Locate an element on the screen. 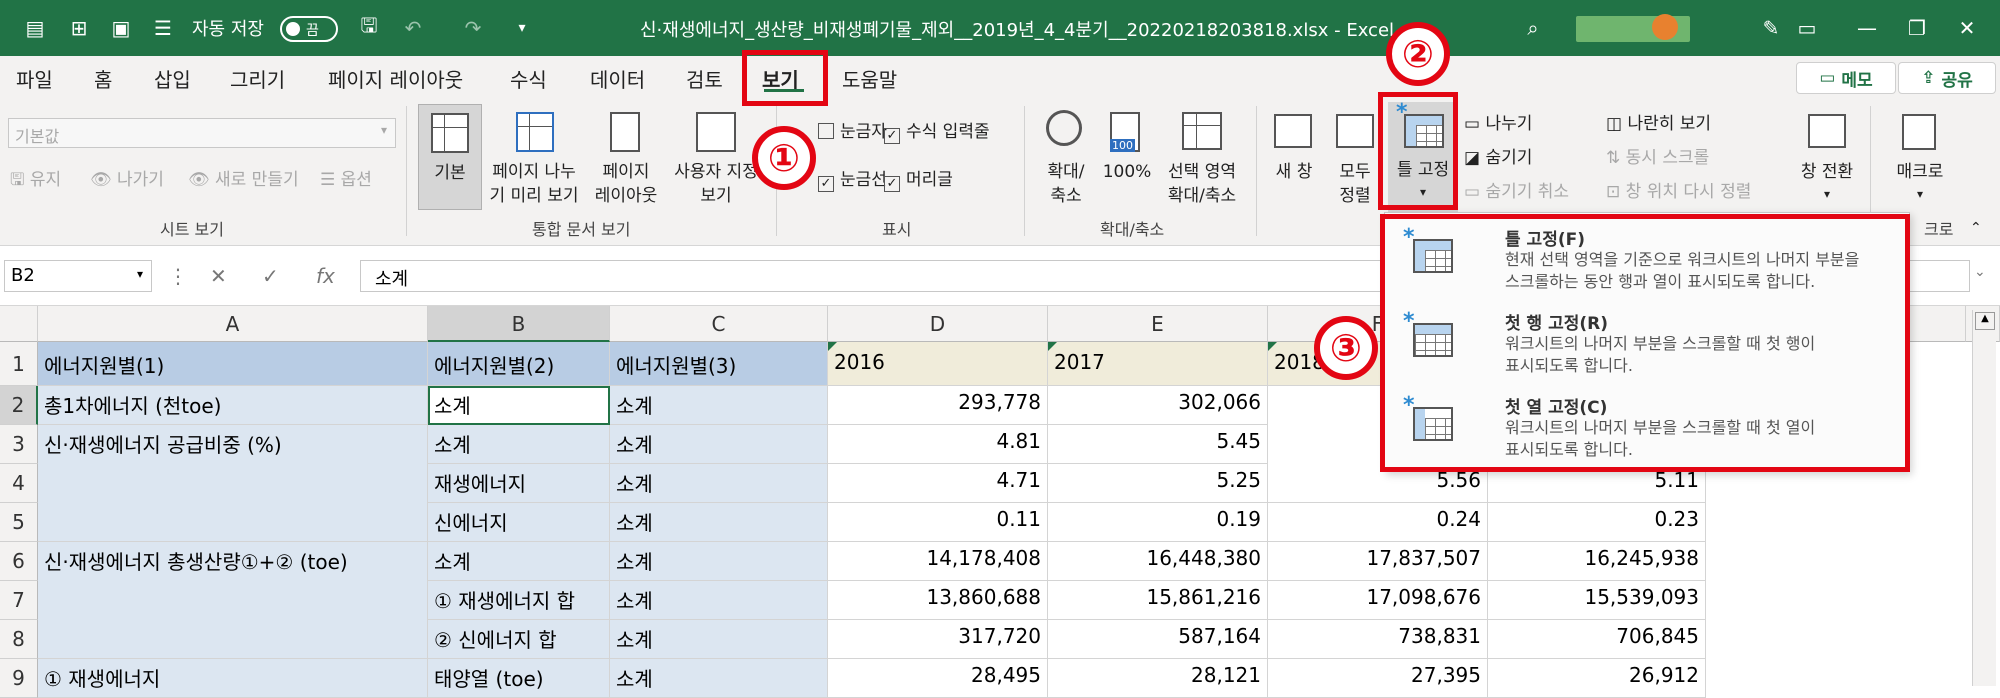 Image resolution: width=2000 pixels, height=698 pixels. cell-e3: 5.45 is located at coordinates (1158, 444).